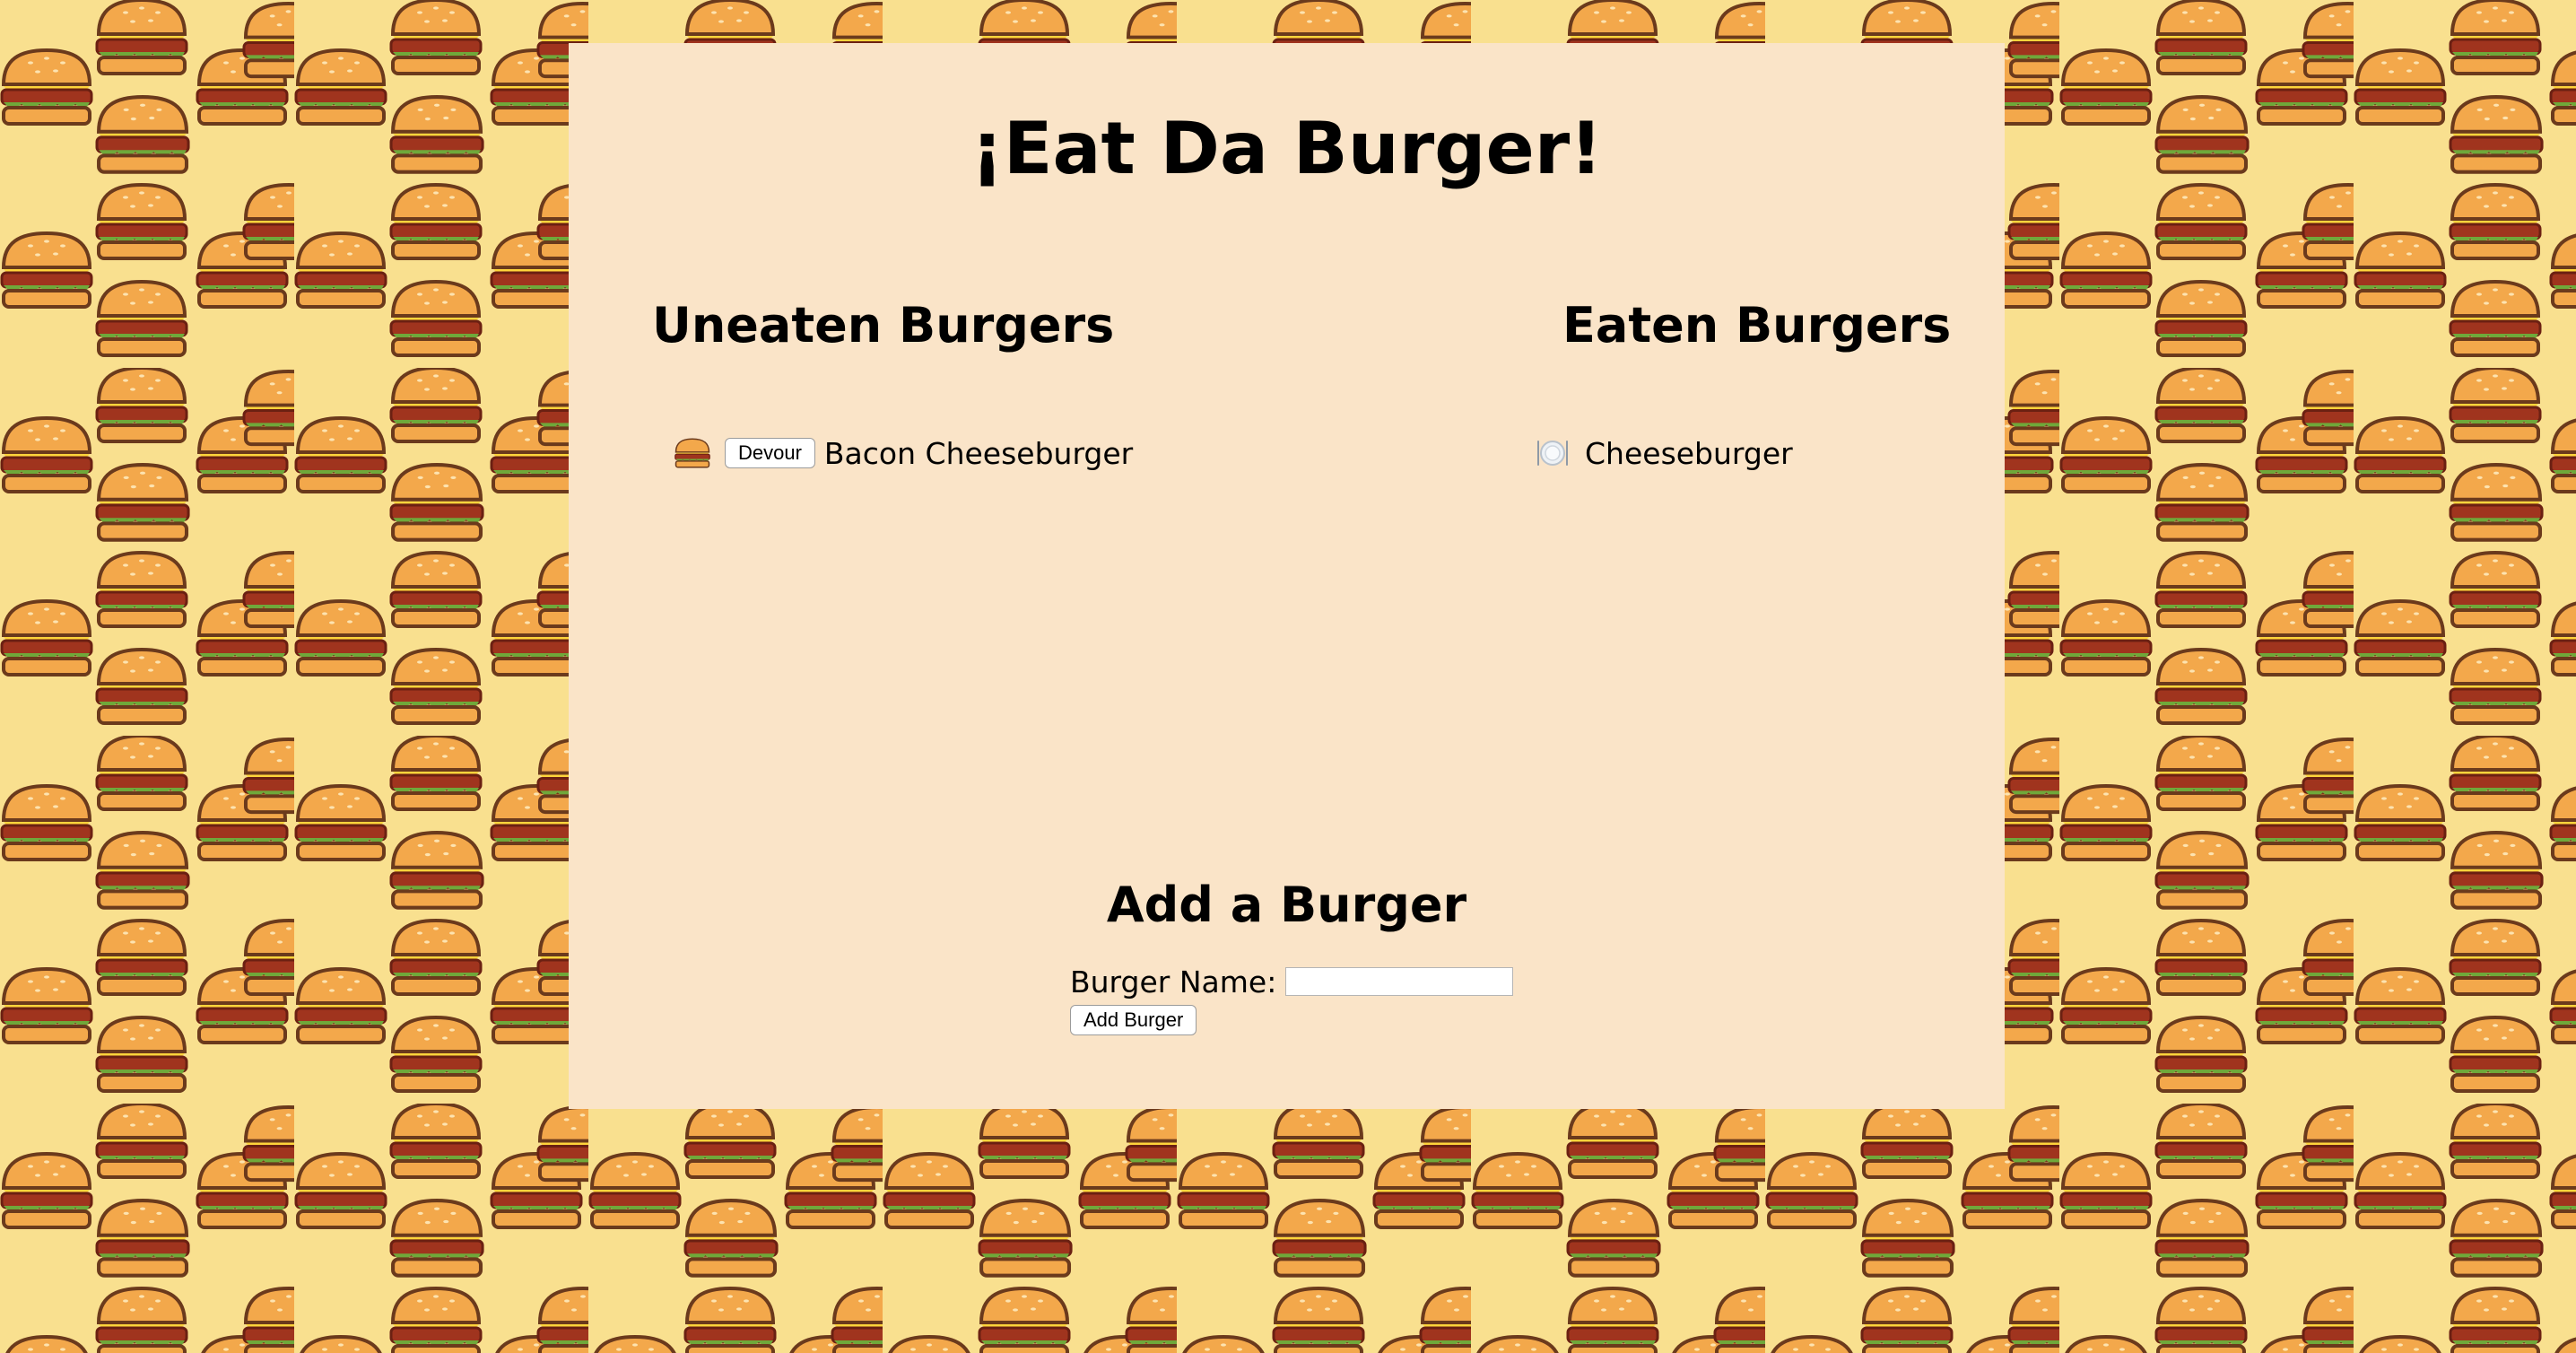 This screenshot has width=2576, height=1353. Describe the element at coordinates (1133, 1020) in the screenshot. I see `add-burger-button: Add Burger` at that location.